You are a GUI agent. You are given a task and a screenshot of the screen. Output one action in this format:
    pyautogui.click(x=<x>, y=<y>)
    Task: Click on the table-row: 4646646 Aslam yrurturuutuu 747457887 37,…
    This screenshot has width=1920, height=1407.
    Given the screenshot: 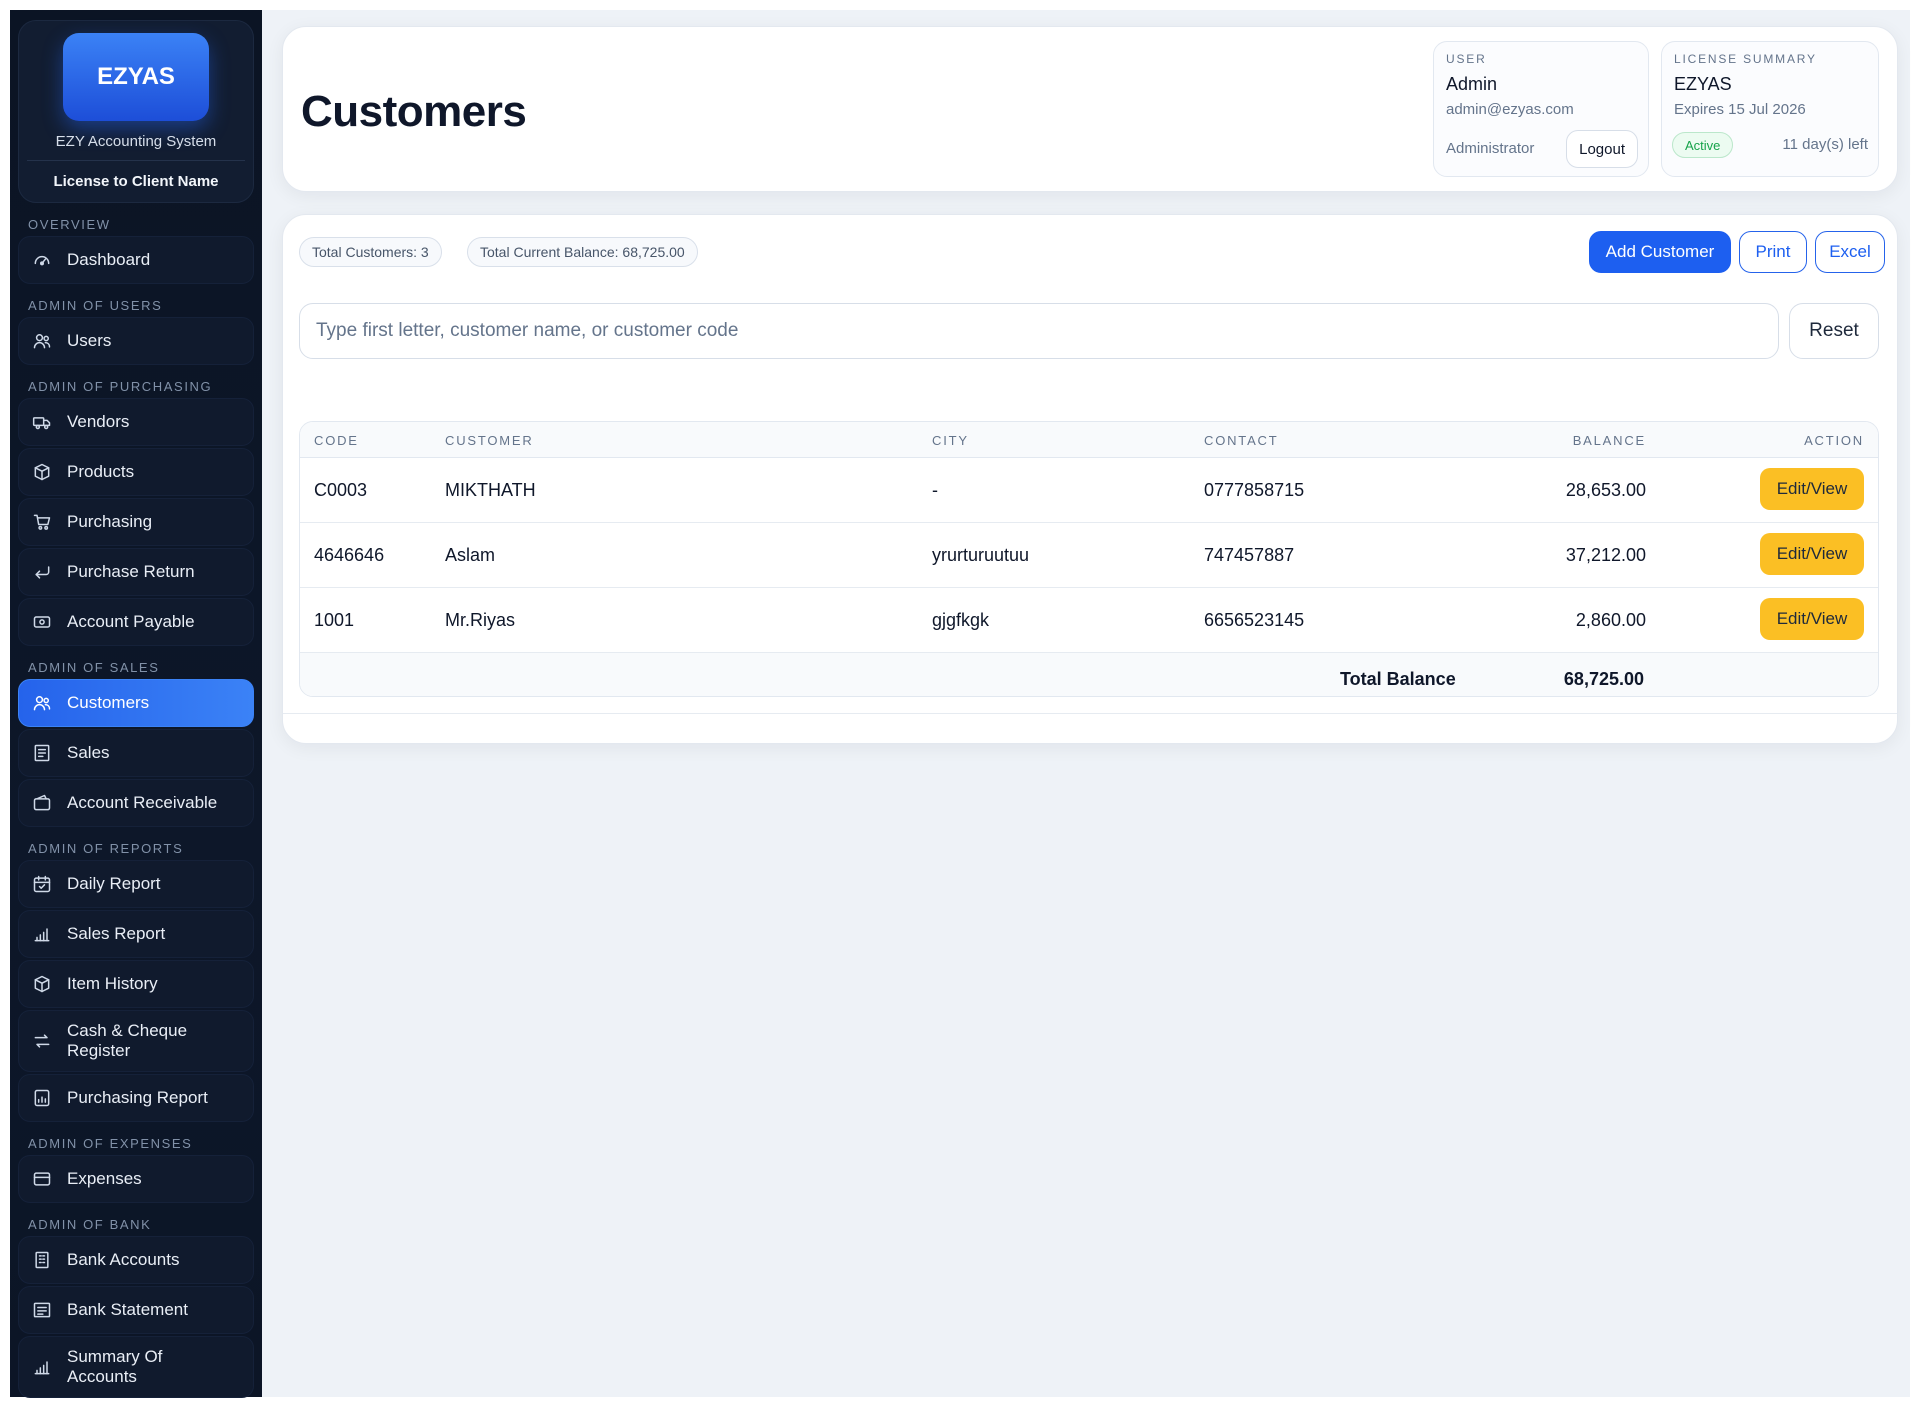 What is the action you would take?
    pyautogui.click(x=1089, y=555)
    